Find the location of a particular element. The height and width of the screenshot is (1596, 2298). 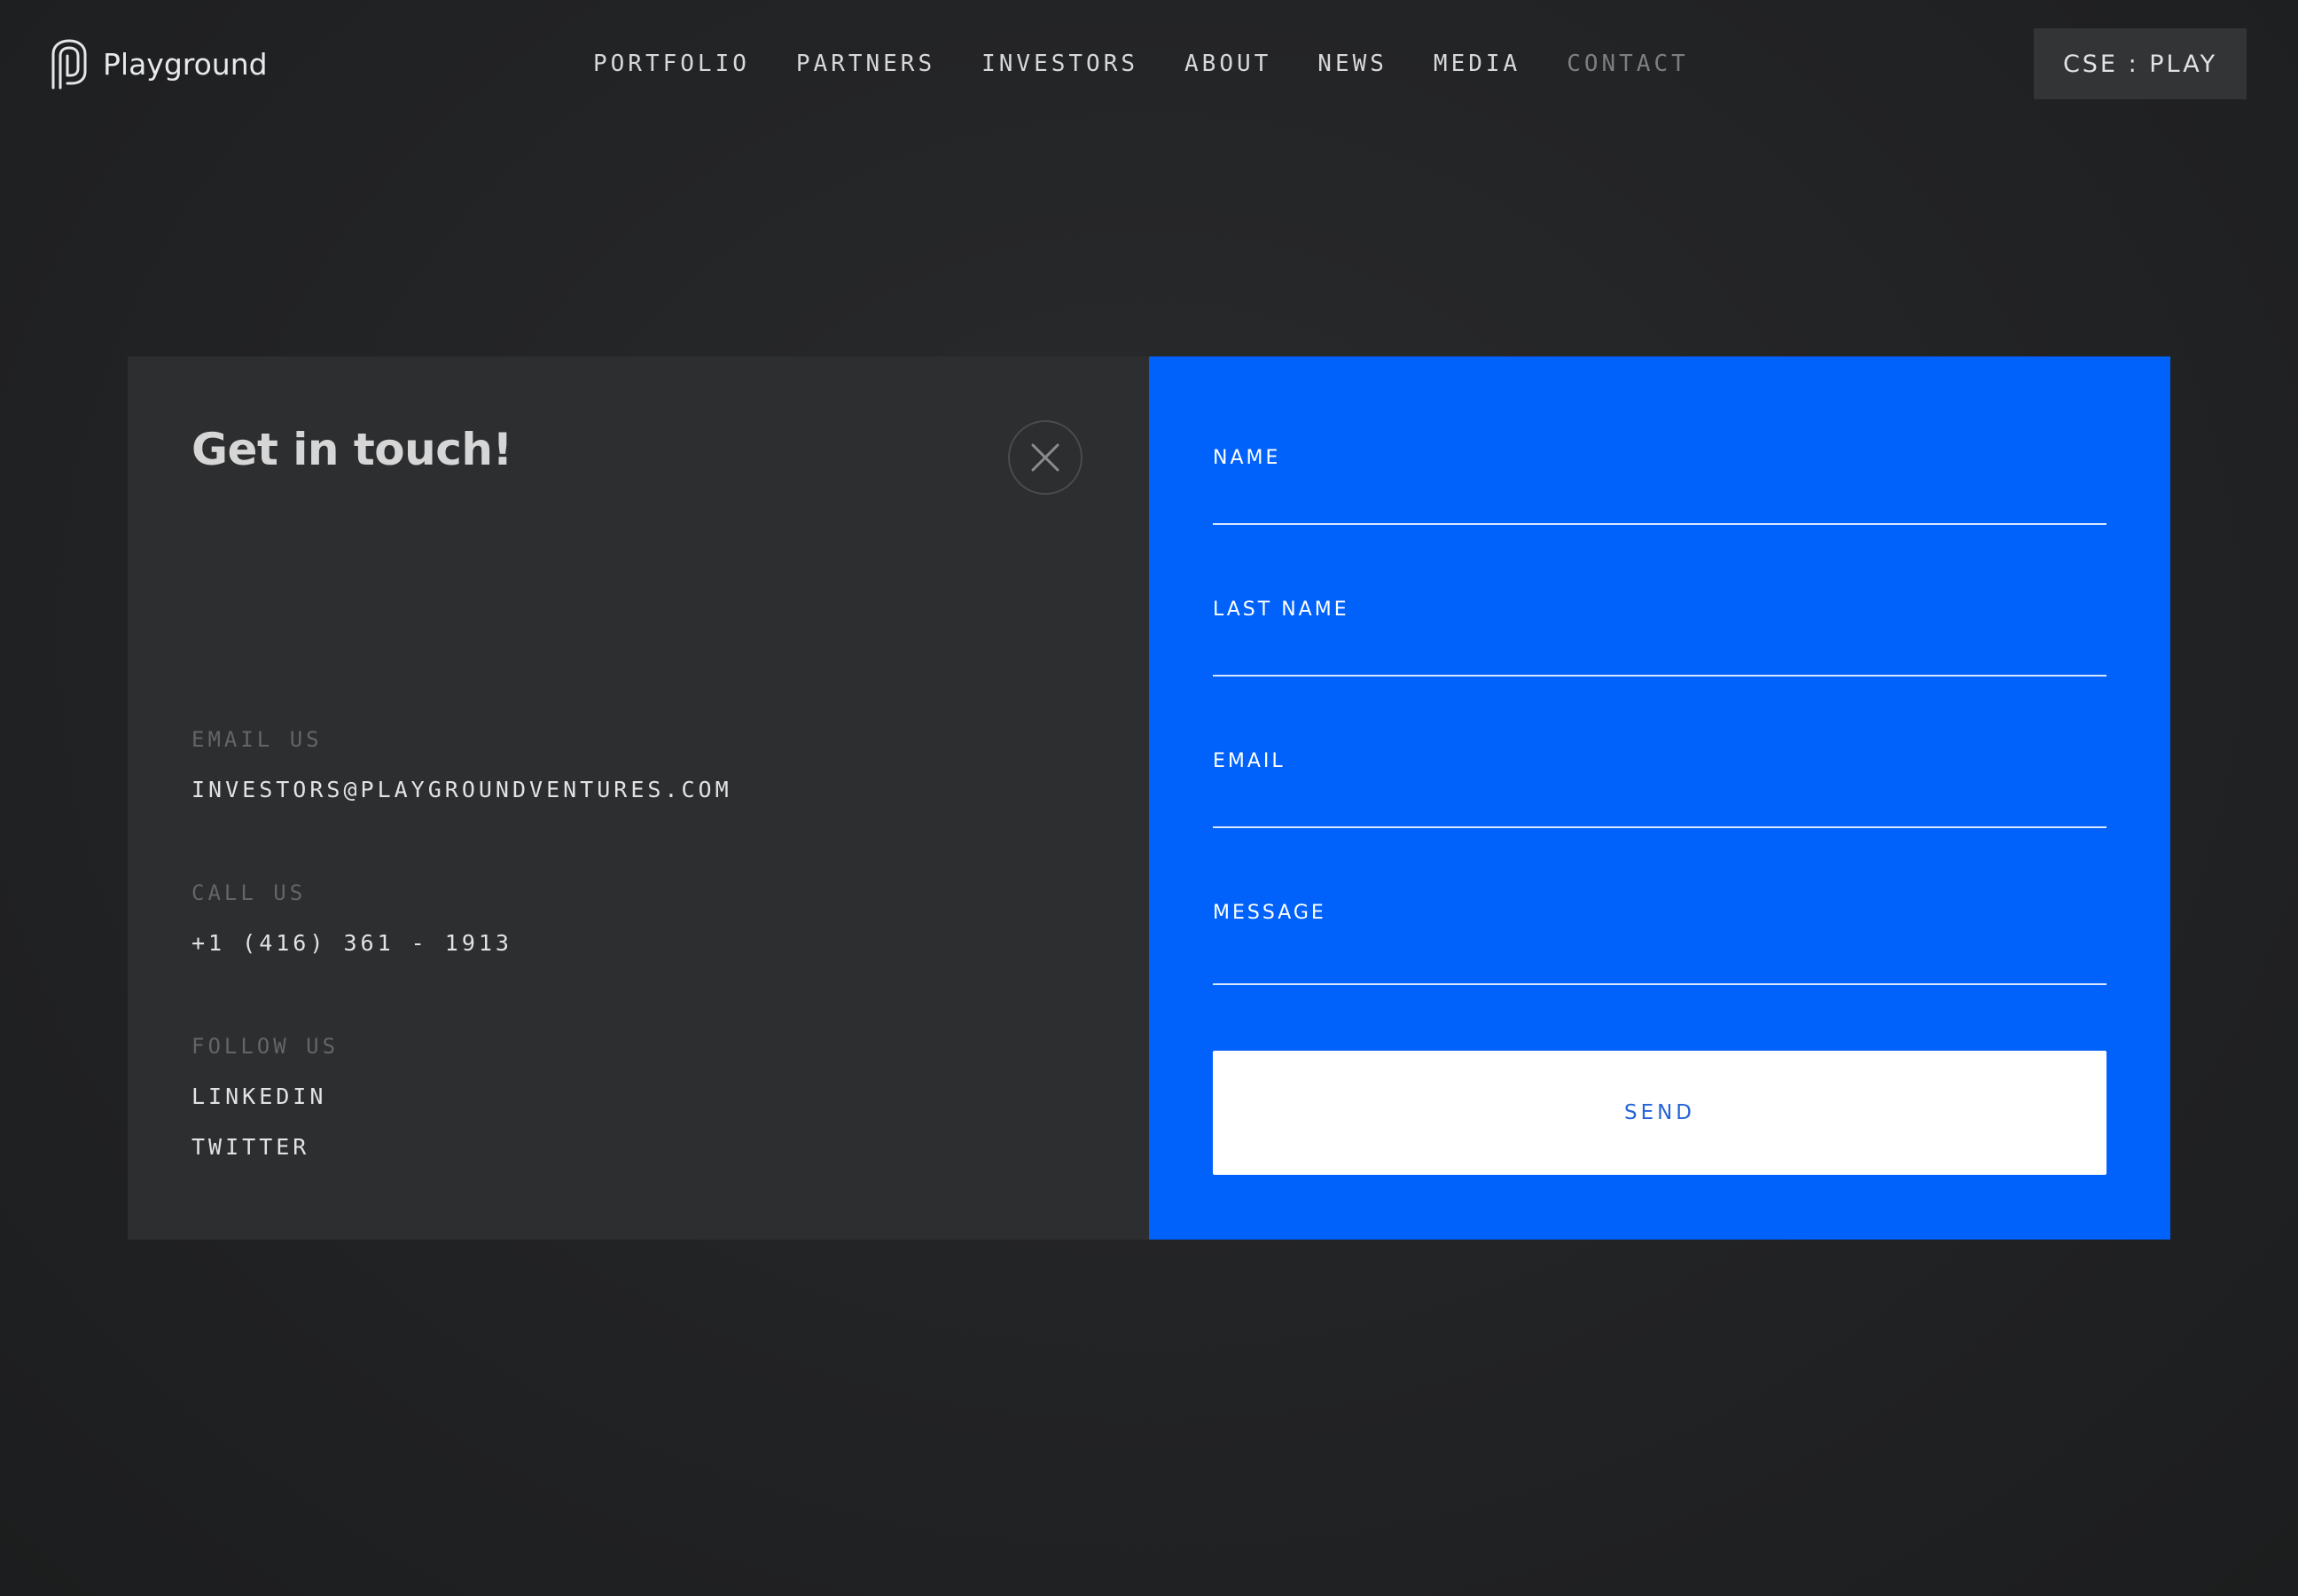

stock-ticker-button: CSE : PLAY is located at coordinates (2141, 64).